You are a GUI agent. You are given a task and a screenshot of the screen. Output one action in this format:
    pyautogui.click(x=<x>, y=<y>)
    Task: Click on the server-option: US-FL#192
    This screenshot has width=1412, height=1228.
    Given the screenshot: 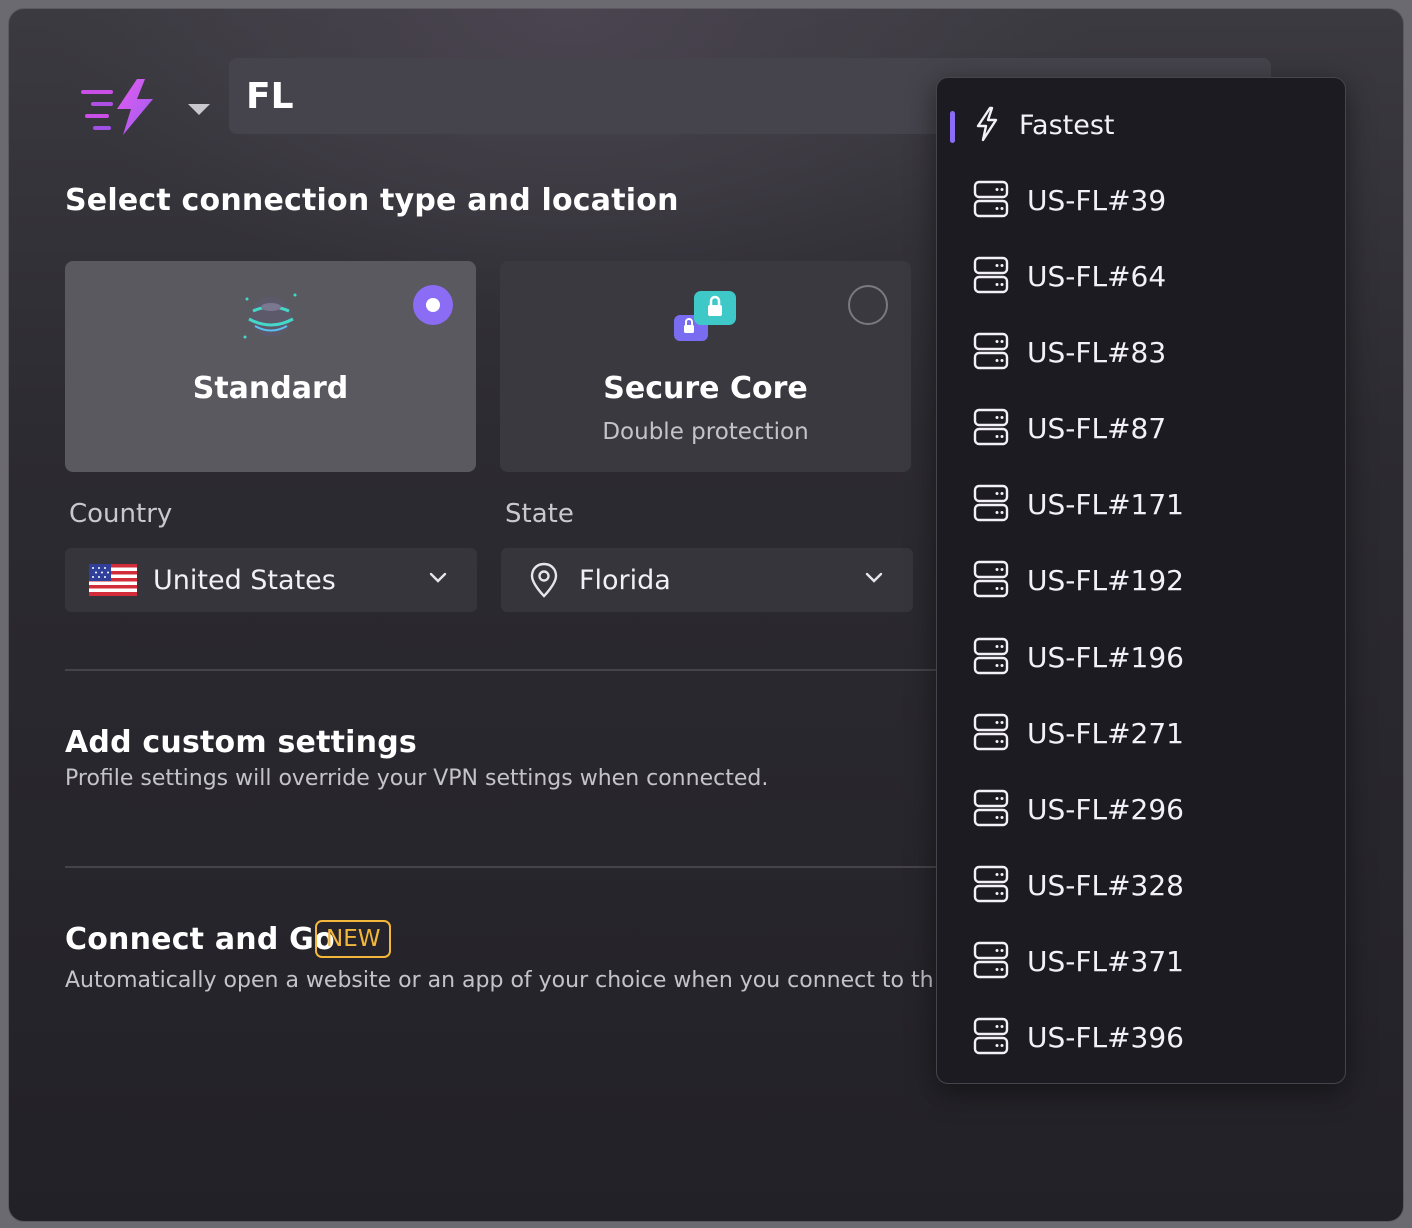 What is the action you would take?
    pyautogui.click(x=1141, y=581)
    